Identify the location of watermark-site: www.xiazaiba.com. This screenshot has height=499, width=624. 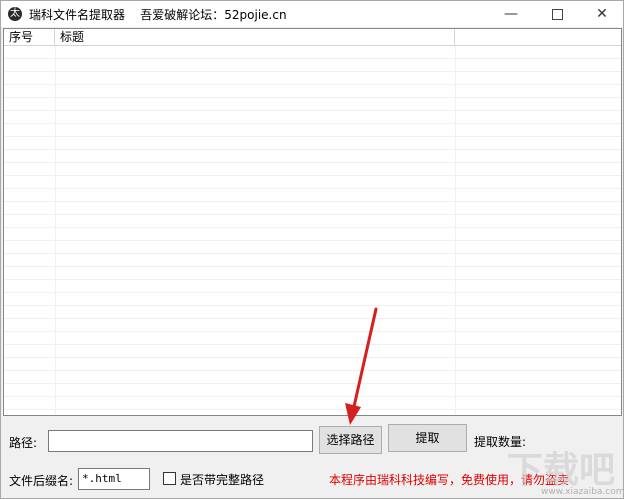
(582, 492).